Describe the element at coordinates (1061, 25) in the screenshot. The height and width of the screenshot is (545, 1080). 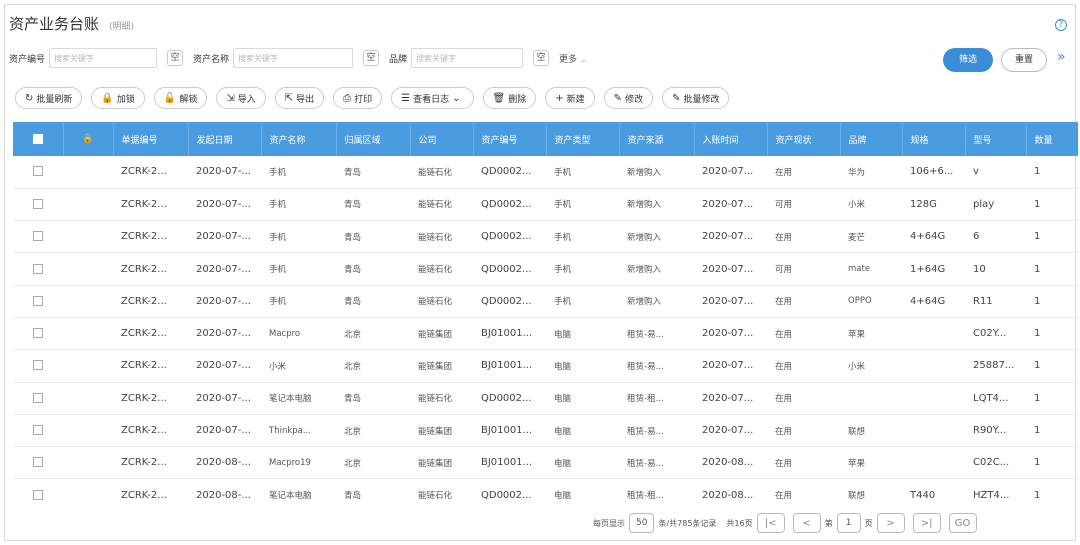
I see `help-icon: ?` at that location.